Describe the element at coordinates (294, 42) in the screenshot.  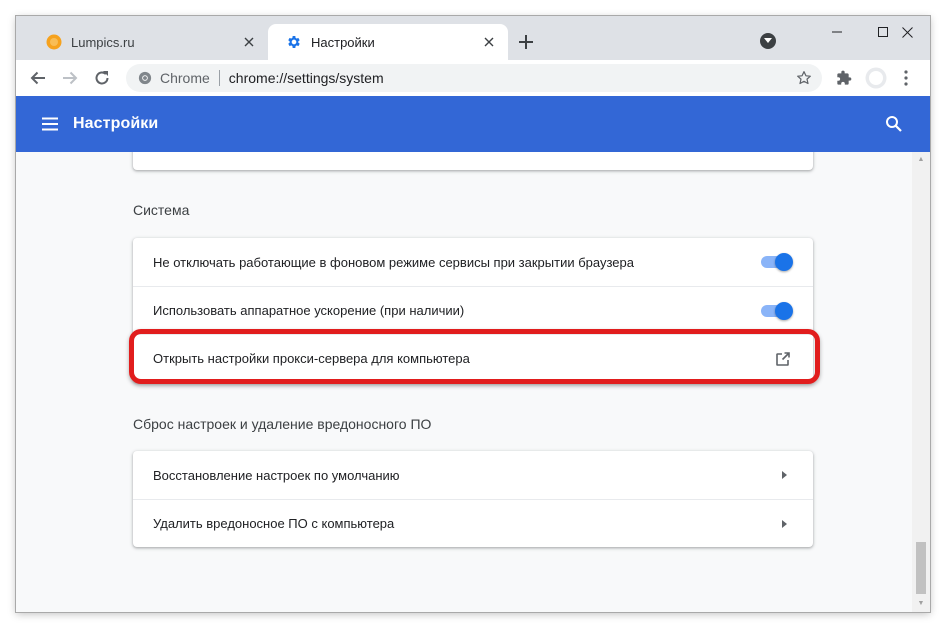
I see `gear-icon` at that location.